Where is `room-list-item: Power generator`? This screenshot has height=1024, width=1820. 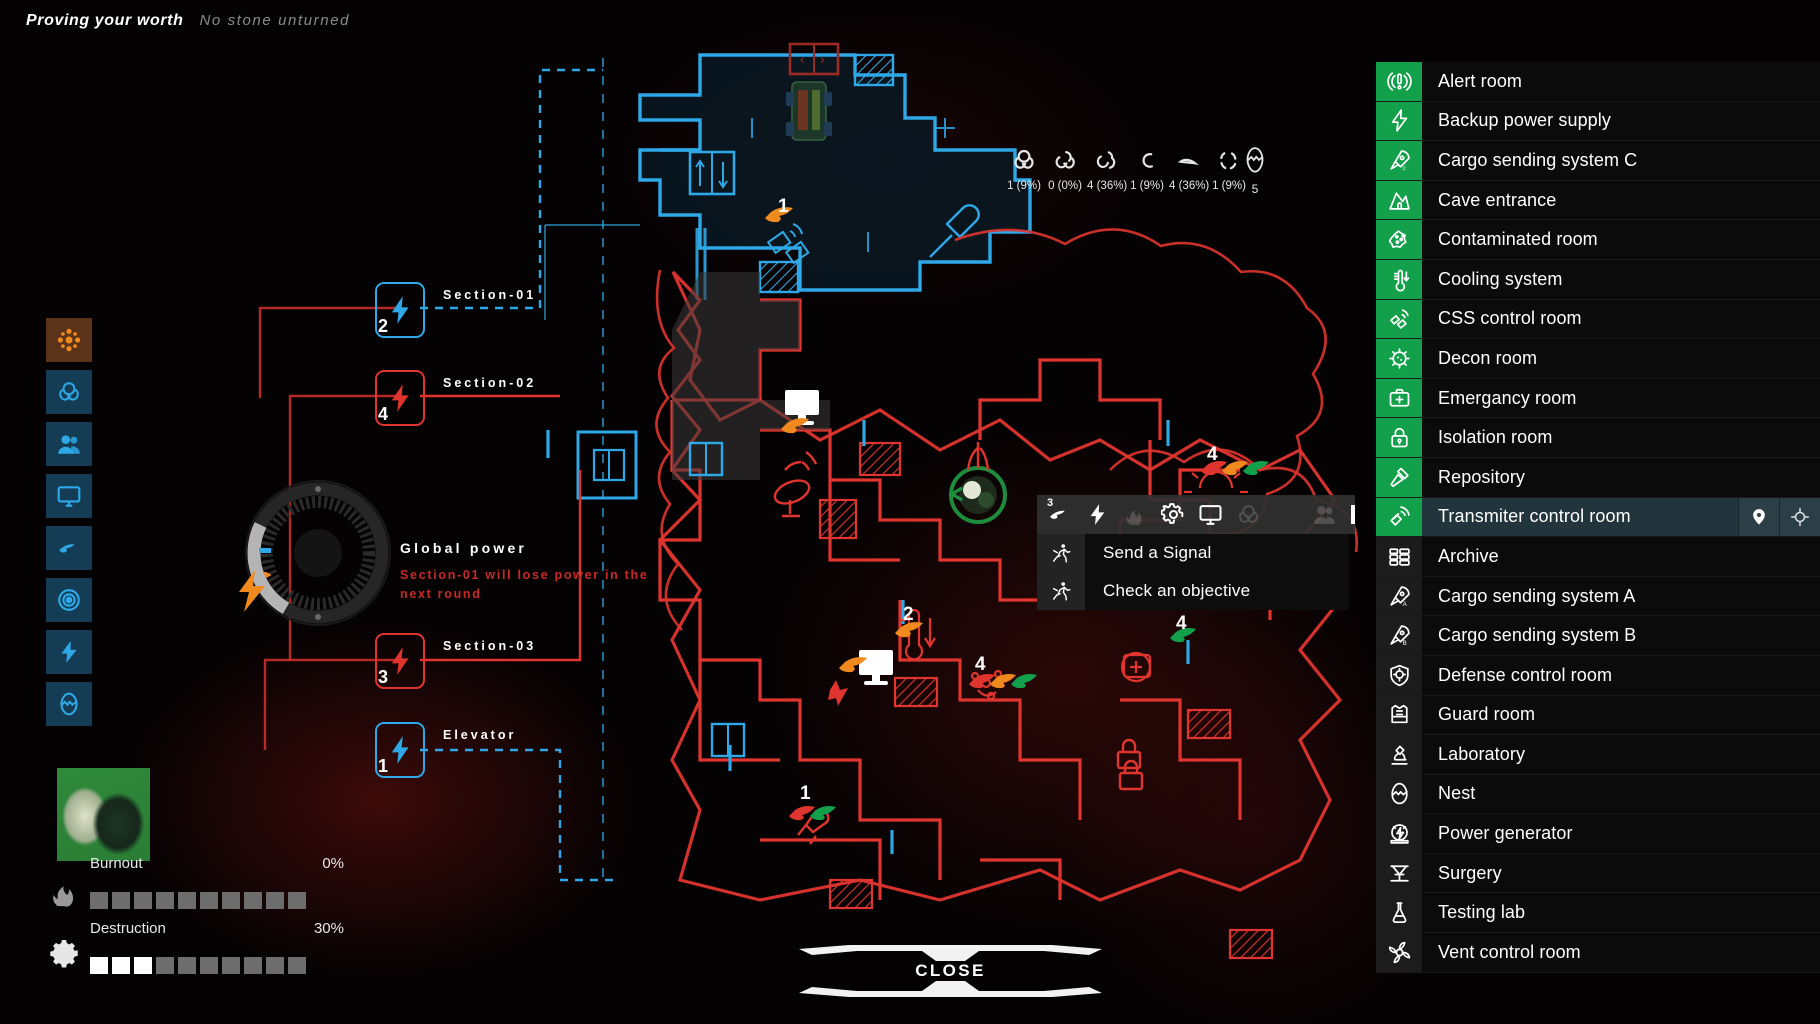 room-list-item: Power generator is located at coordinates (1598, 834).